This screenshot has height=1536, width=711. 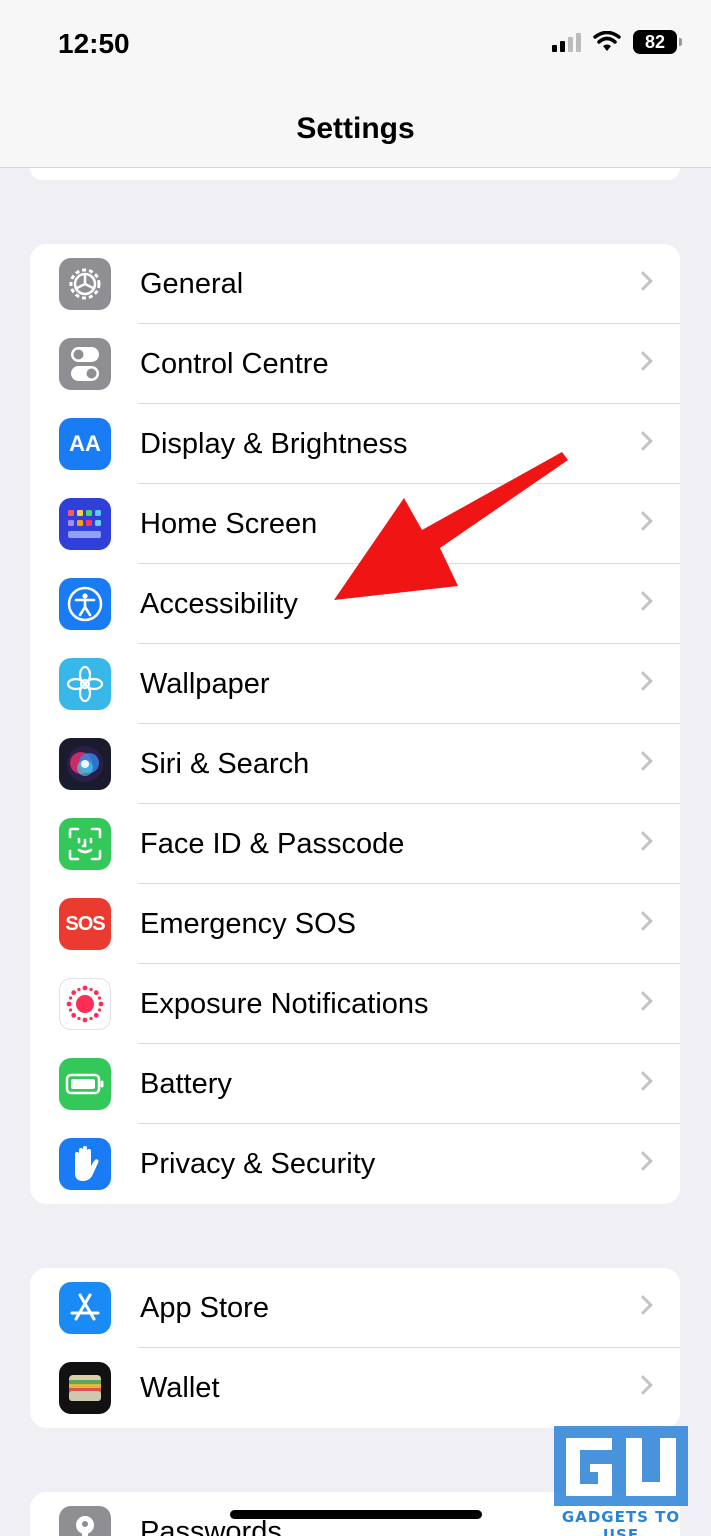 What do you see at coordinates (225, 764) in the screenshot?
I see `settings-row-label: Siri & Search` at bounding box center [225, 764].